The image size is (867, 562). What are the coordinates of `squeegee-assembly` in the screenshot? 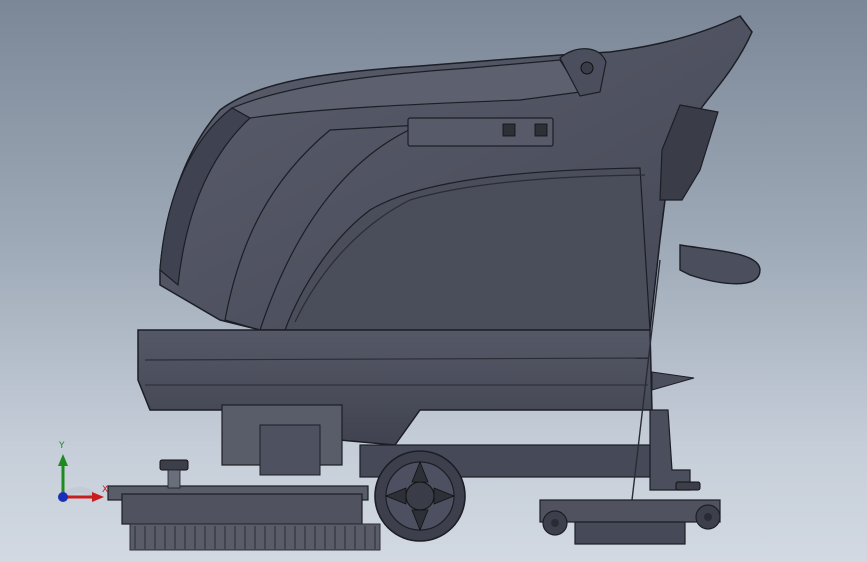 It's located at (630, 511).